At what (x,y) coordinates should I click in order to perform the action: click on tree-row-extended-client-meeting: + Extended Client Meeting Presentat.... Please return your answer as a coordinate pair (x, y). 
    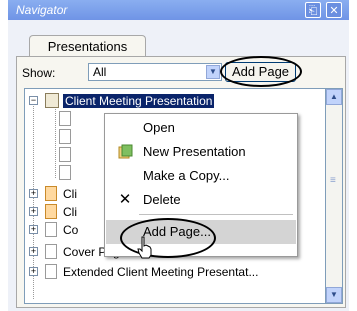
    Looking at the image, I should click on (175, 272).